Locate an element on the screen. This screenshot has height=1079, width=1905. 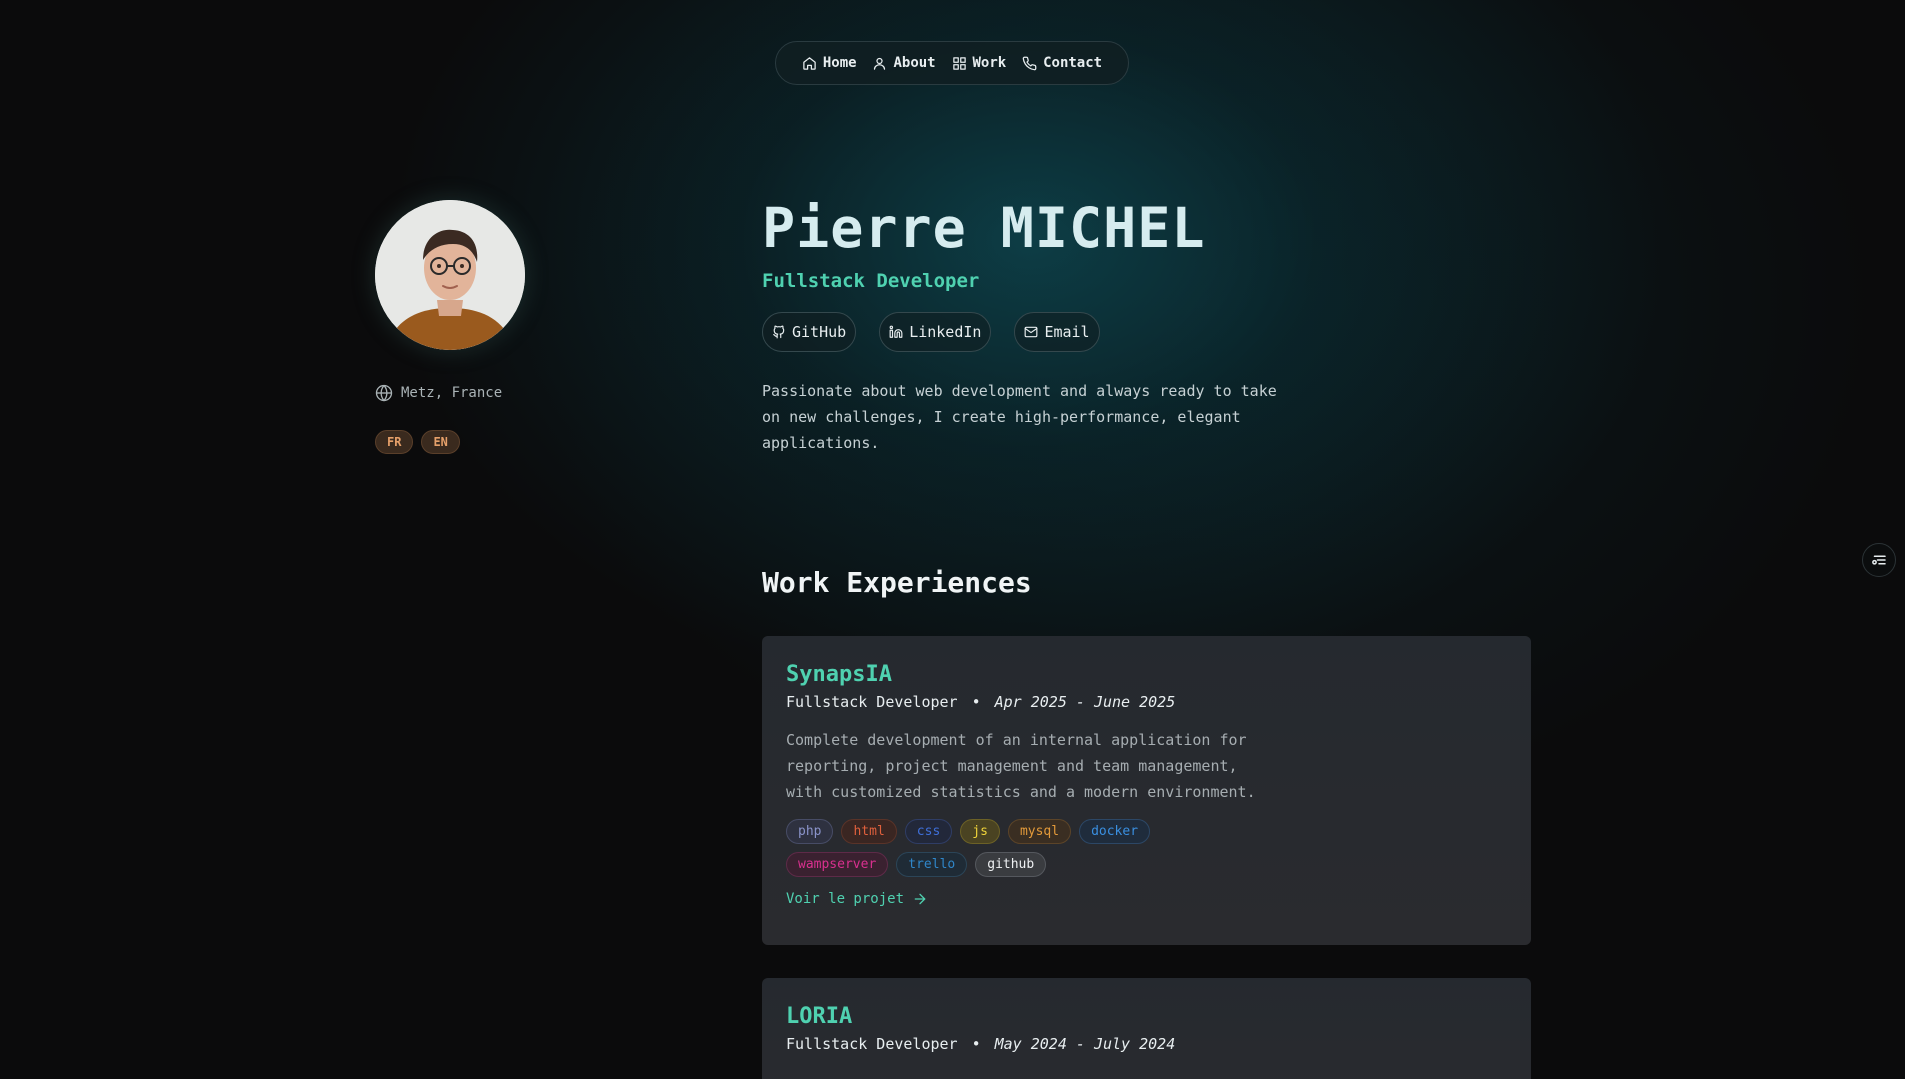
grid-icon is located at coordinates (959, 63).